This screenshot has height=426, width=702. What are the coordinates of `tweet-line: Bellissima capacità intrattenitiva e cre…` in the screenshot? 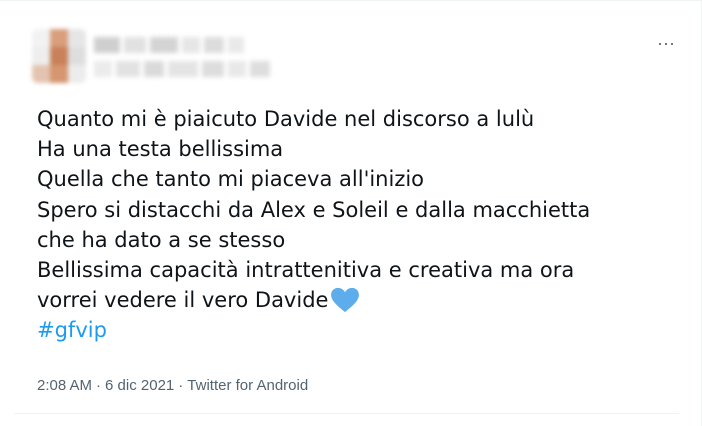 It's located at (306, 270).